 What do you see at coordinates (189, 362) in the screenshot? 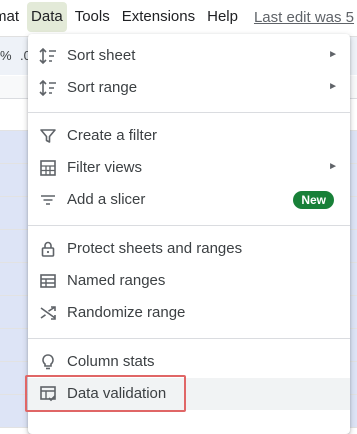
I see `menu-item-column-stats: Column stats` at bounding box center [189, 362].